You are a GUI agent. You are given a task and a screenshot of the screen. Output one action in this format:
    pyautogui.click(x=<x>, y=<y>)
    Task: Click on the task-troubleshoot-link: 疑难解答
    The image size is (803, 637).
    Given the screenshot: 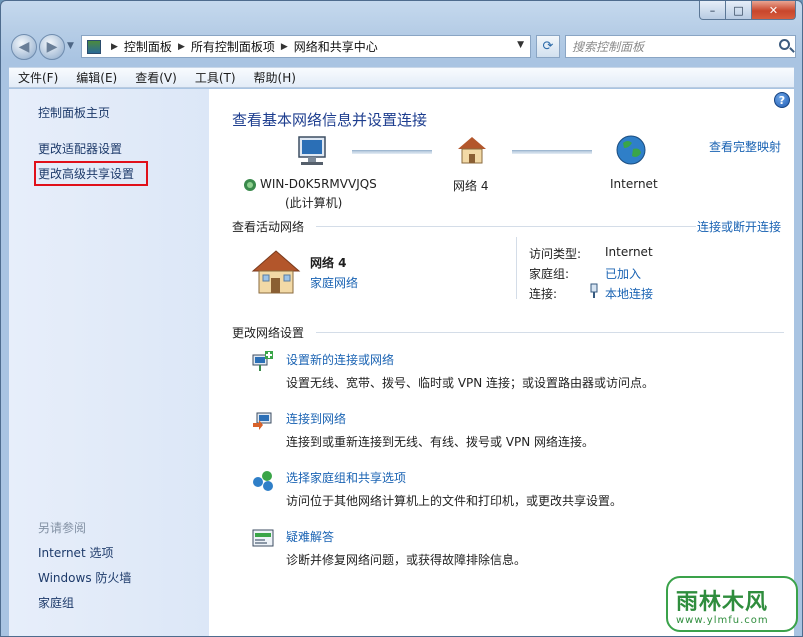 What is the action you would take?
    pyautogui.click(x=310, y=536)
    